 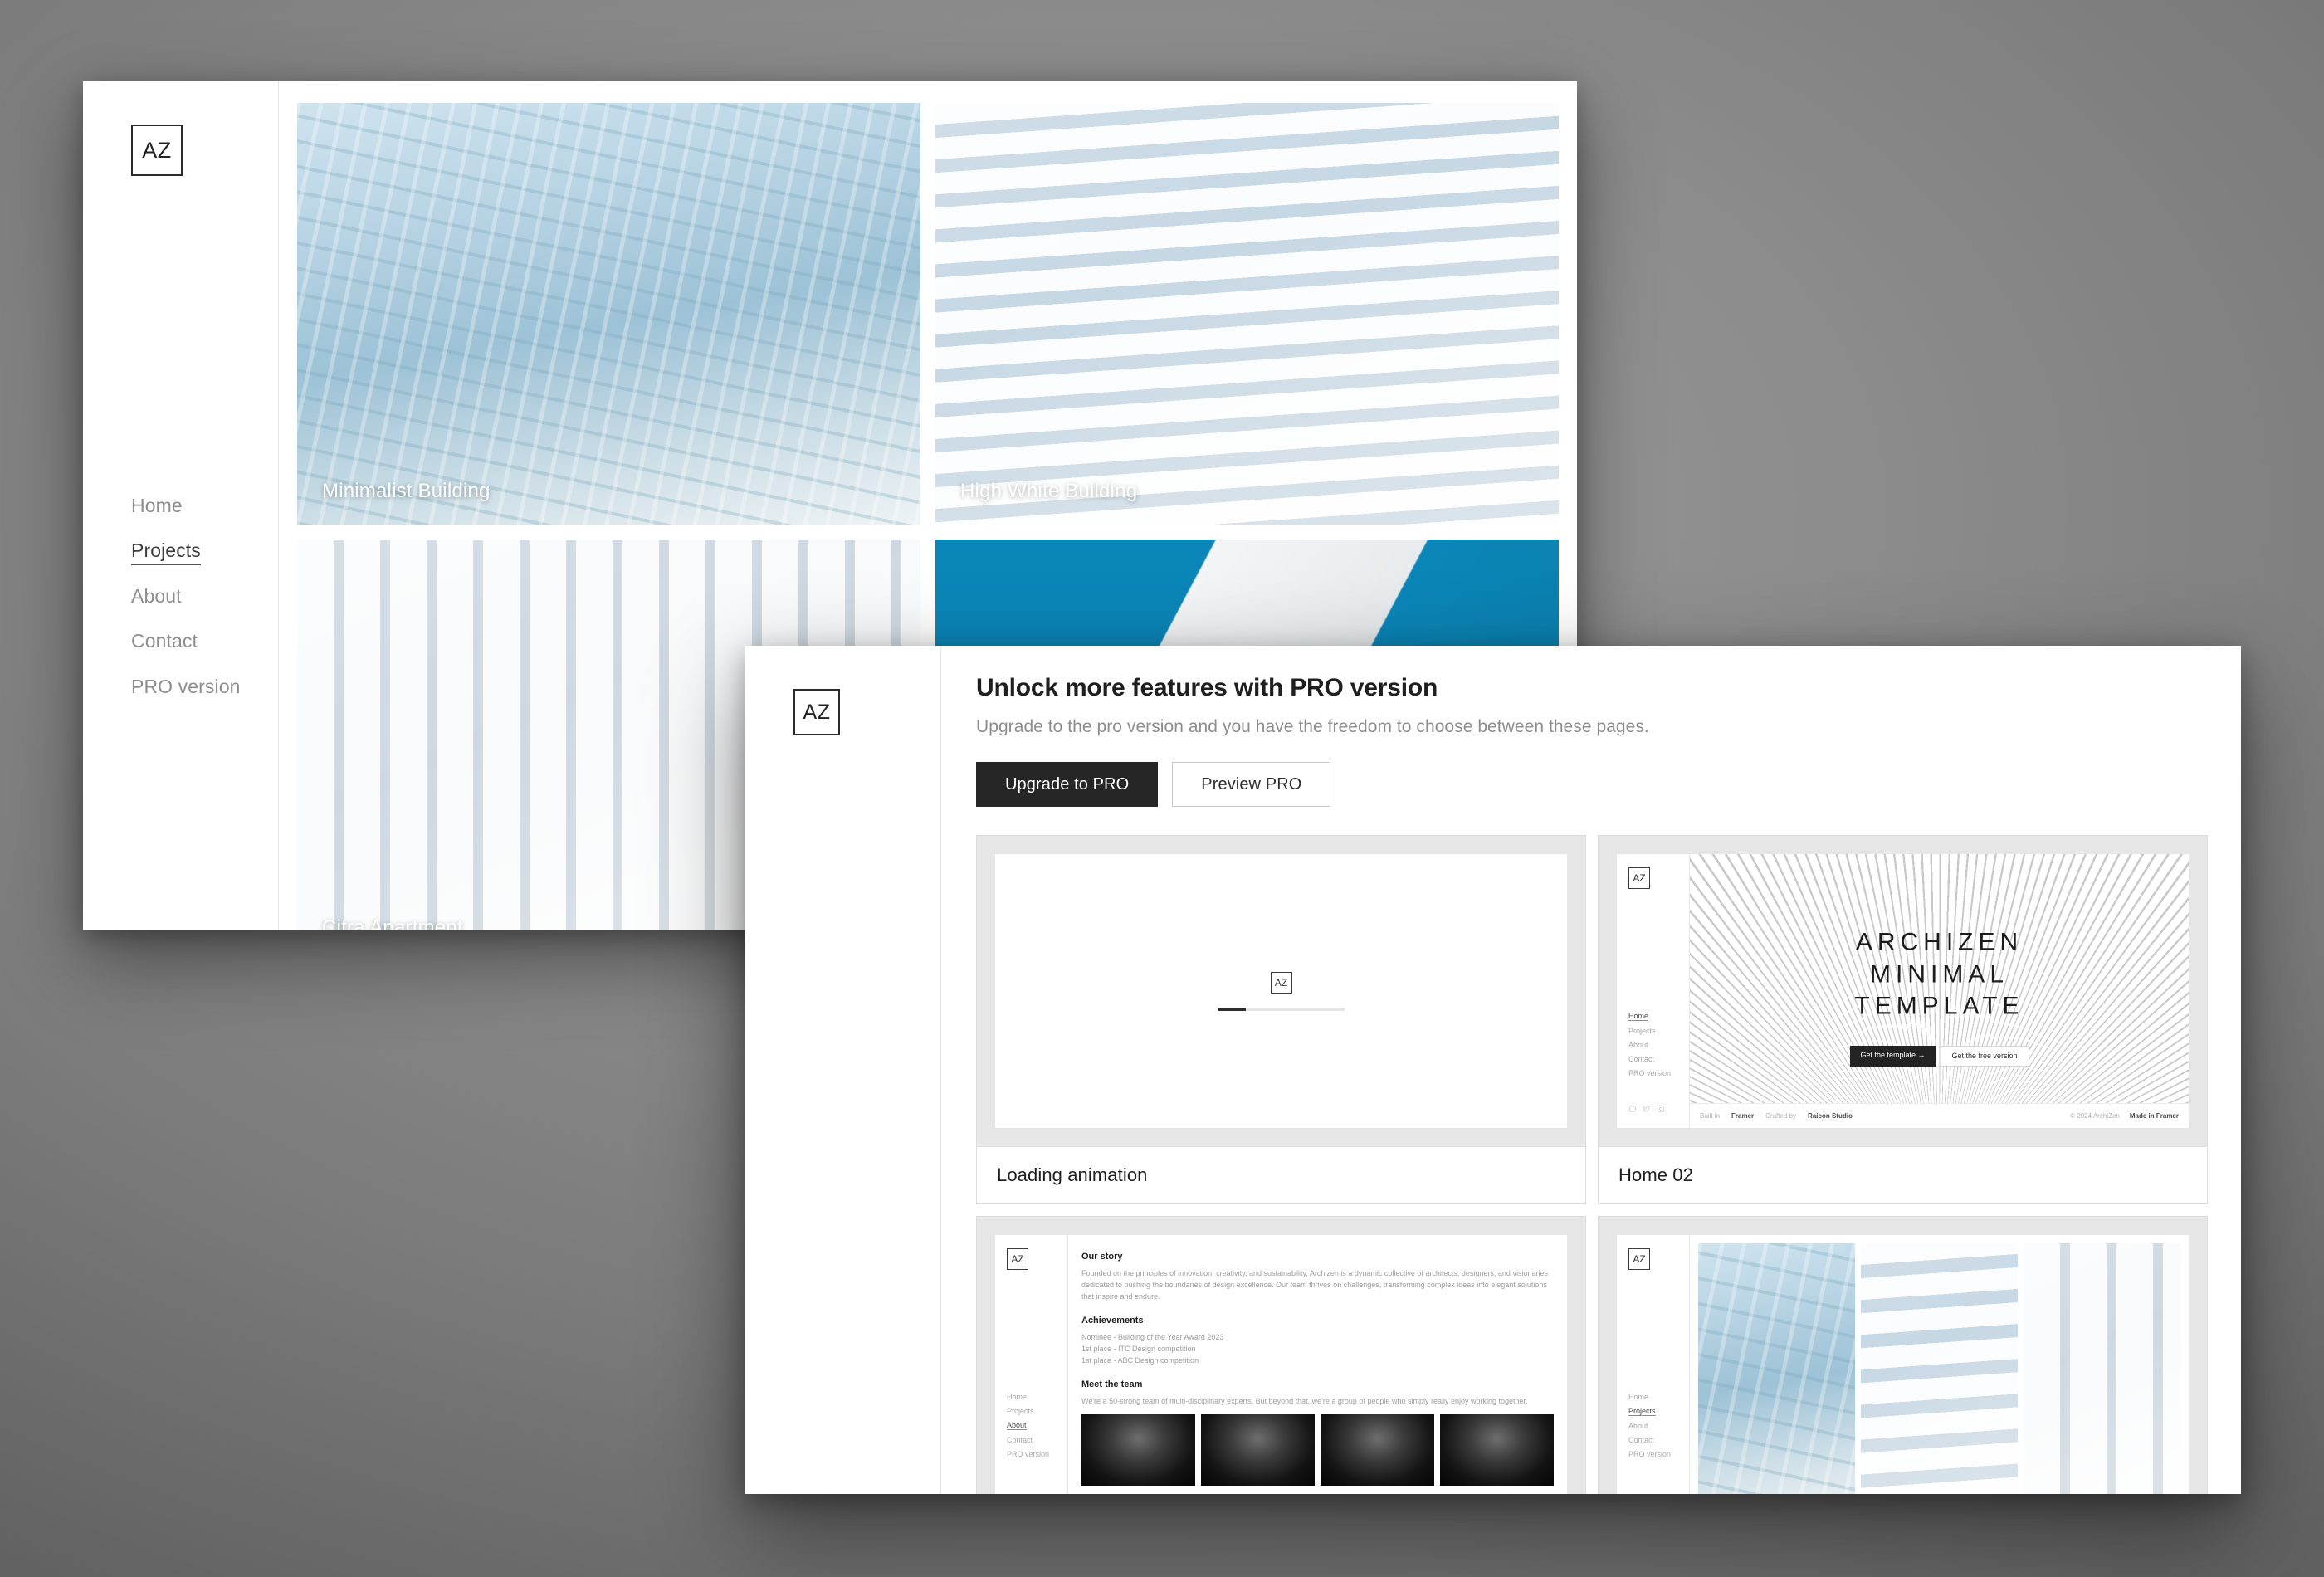 What do you see at coordinates (157, 508) in the screenshot?
I see `sidebar-item-home: Home` at bounding box center [157, 508].